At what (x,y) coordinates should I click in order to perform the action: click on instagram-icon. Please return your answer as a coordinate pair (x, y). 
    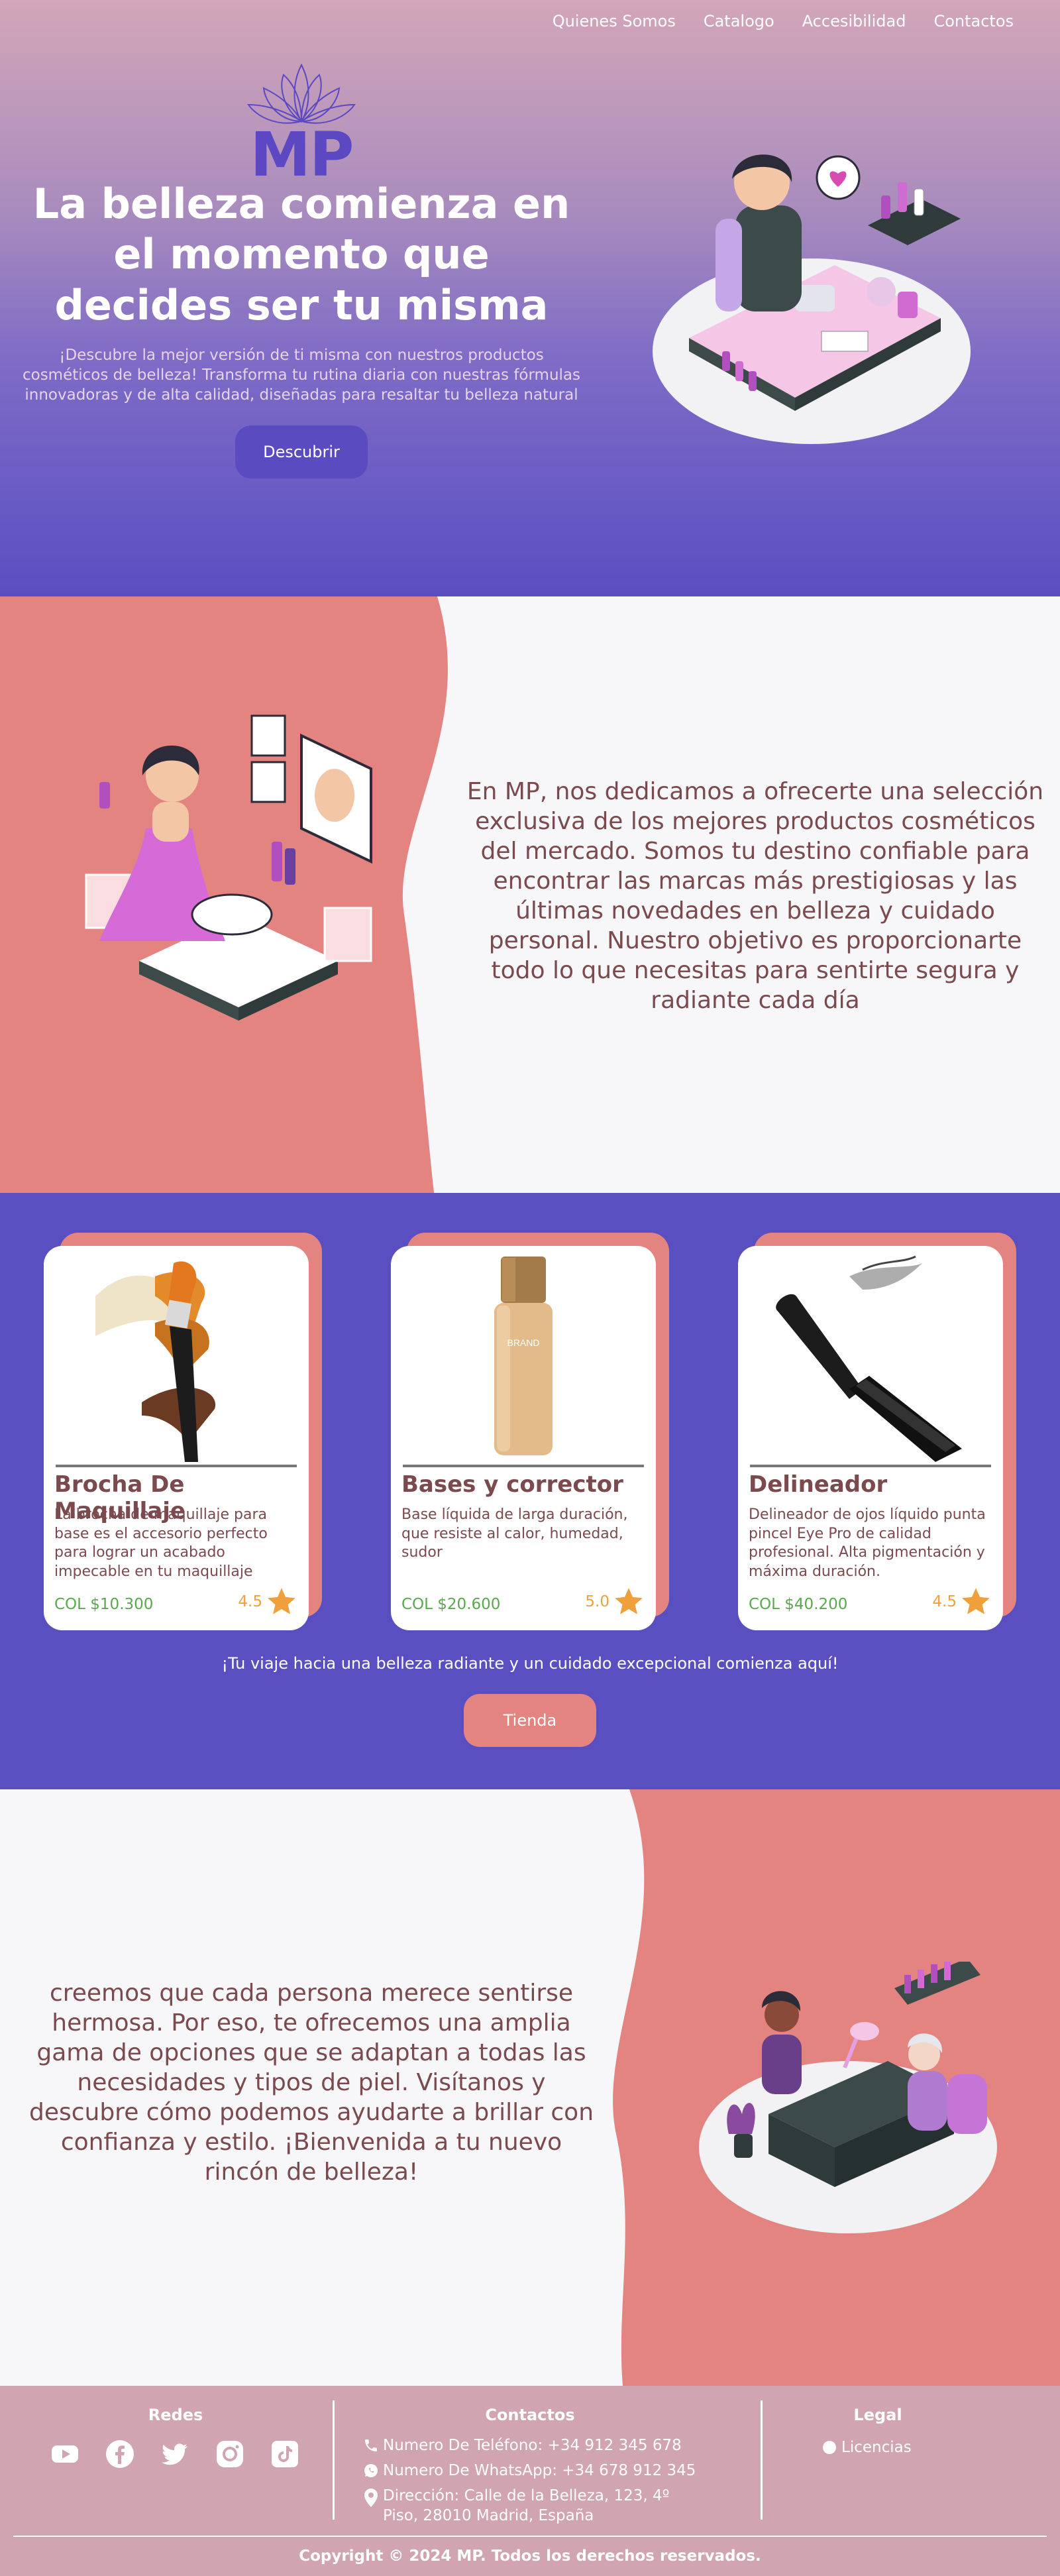
    Looking at the image, I should click on (230, 2454).